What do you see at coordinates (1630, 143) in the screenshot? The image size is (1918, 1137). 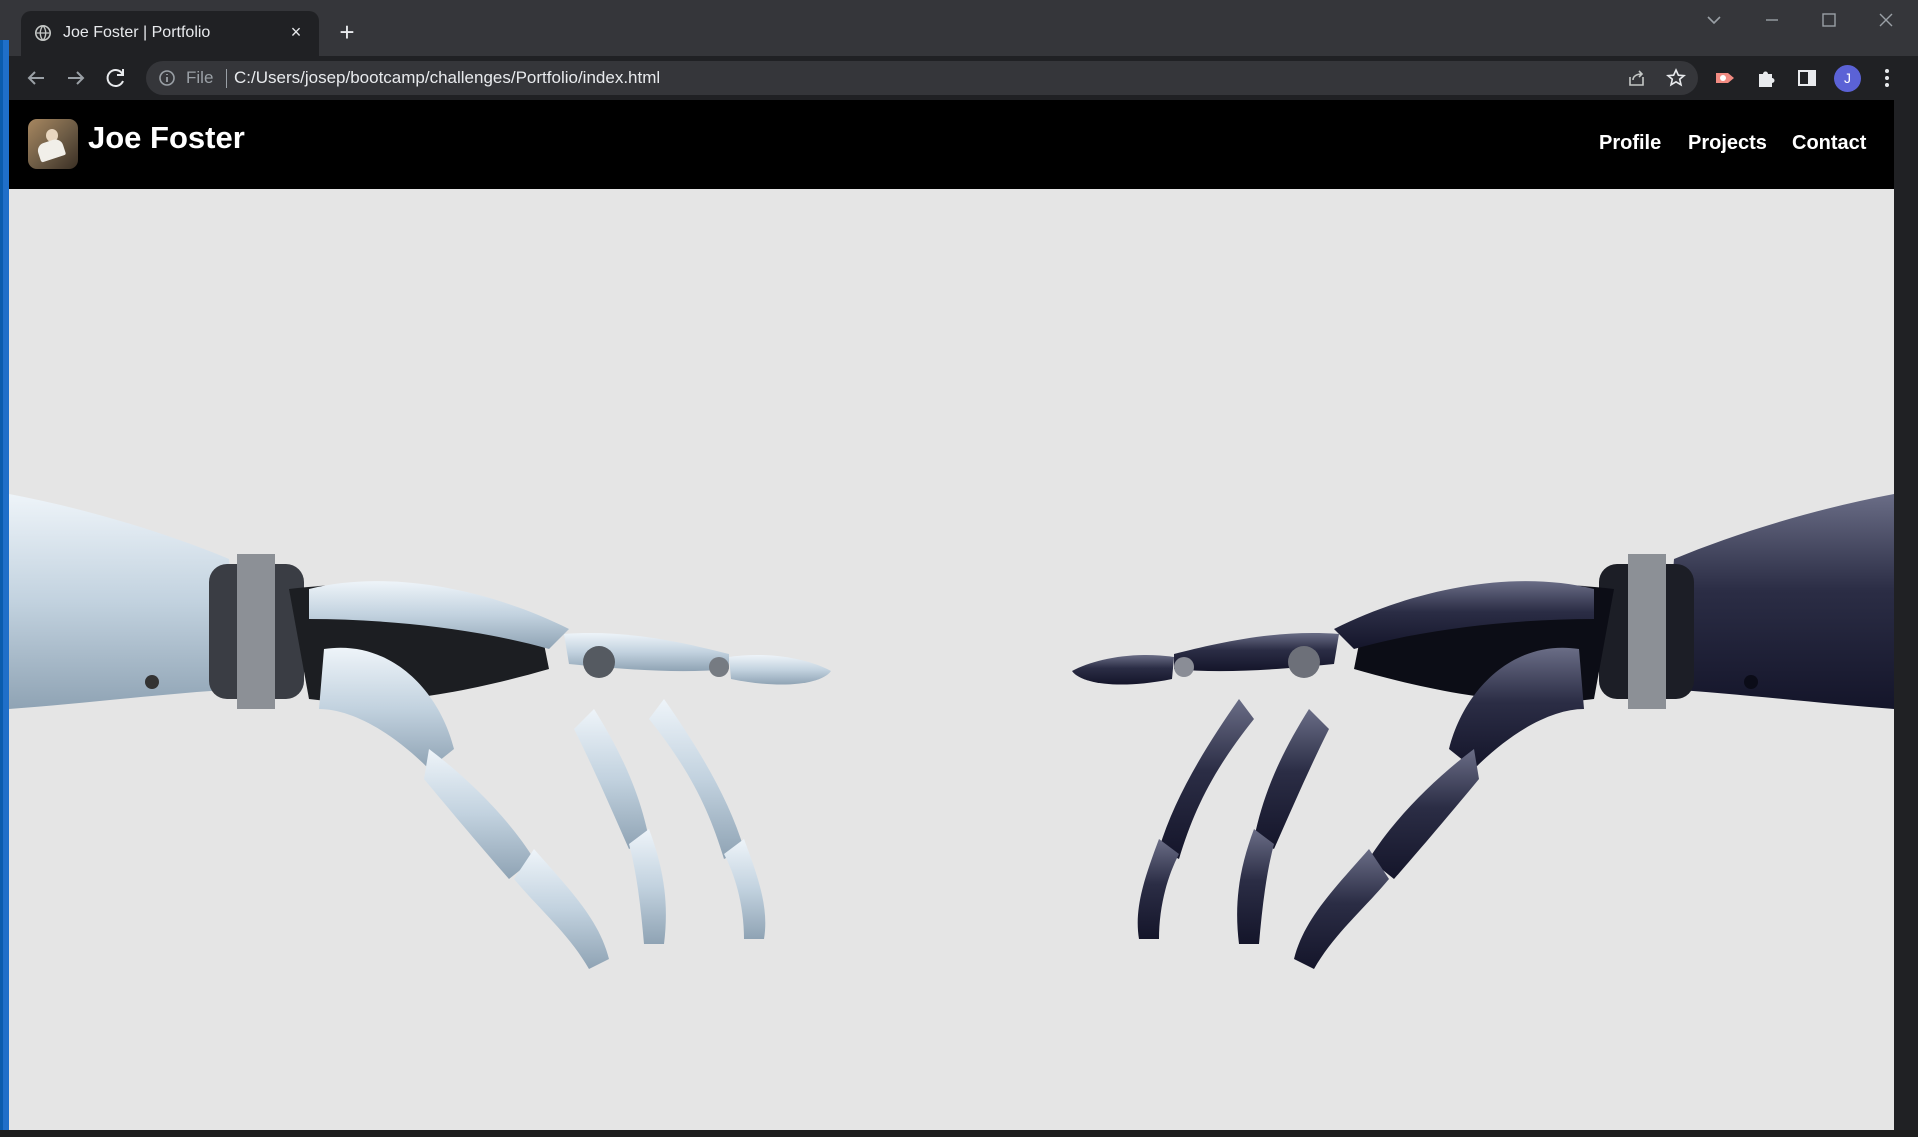 I see `nav-link-profile: Profile` at bounding box center [1630, 143].